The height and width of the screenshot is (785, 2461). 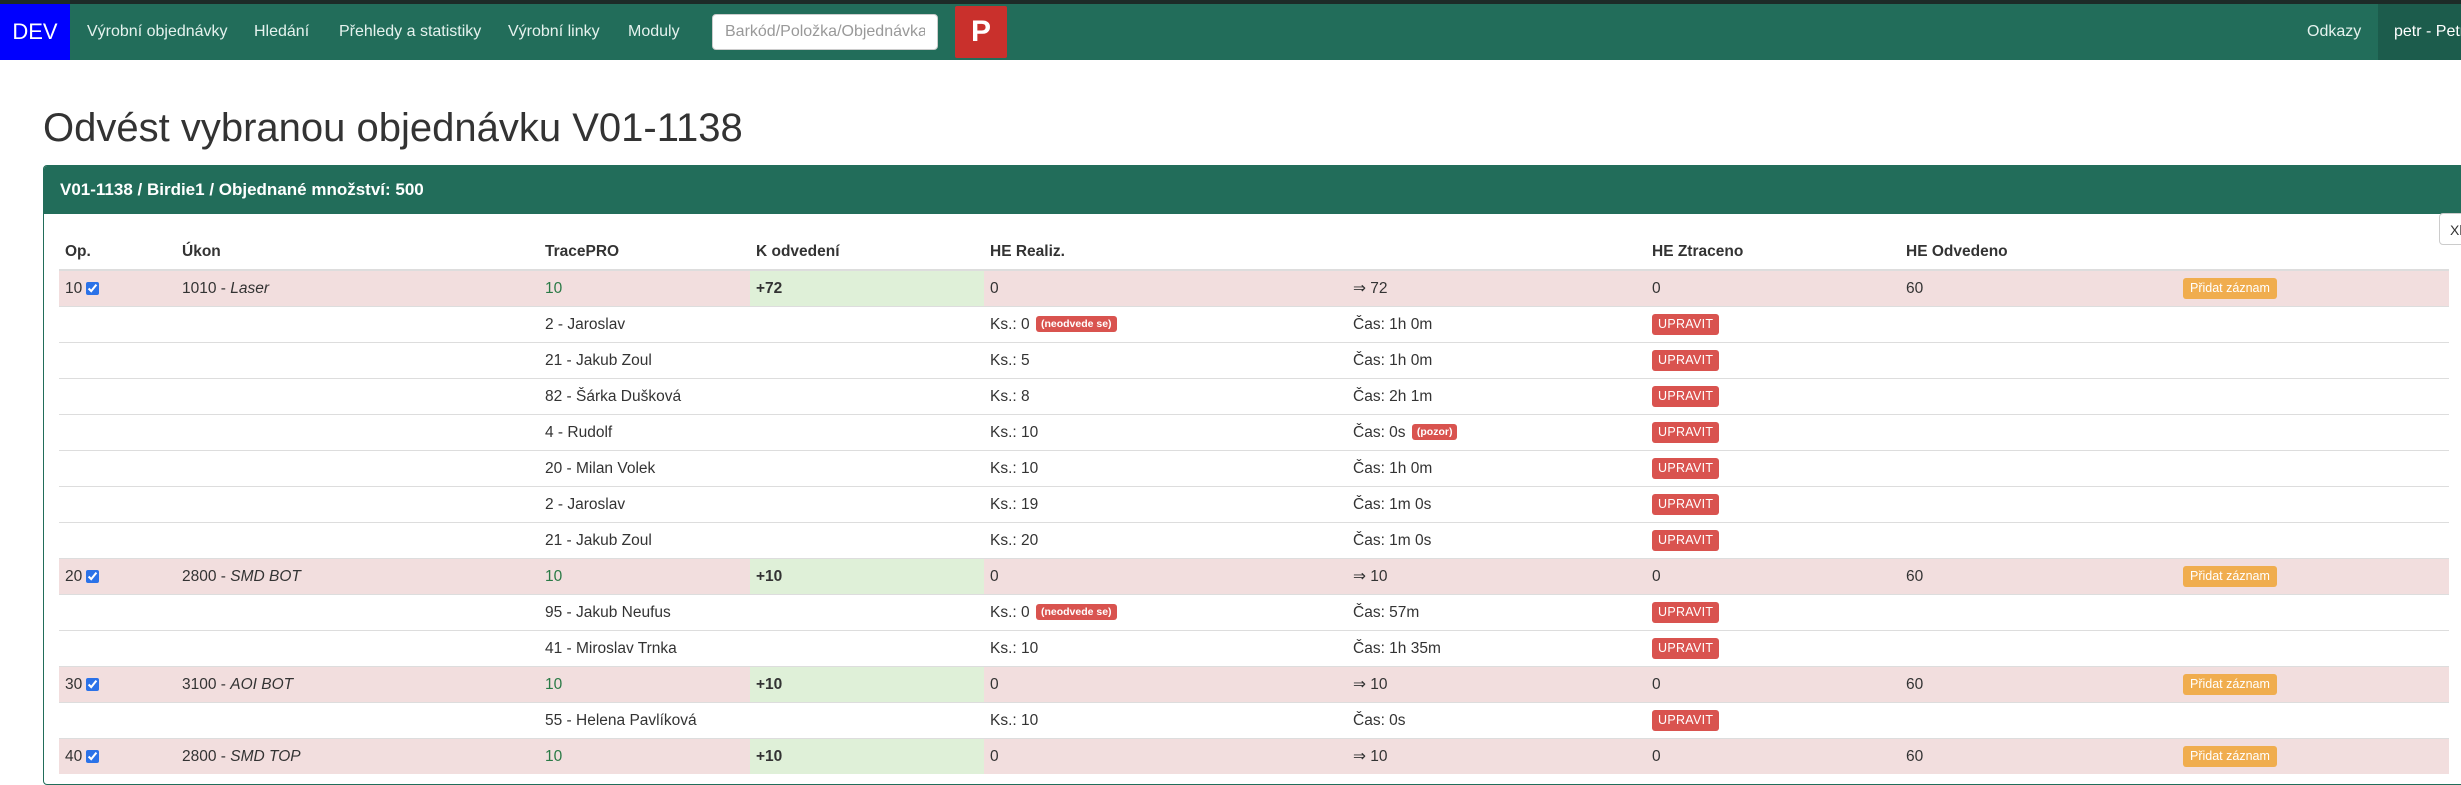 What do you see at coordinates (2419, 32) in the screenshot?
I see `user-menu: petr - Petr` at bounding box center [2419, 32].